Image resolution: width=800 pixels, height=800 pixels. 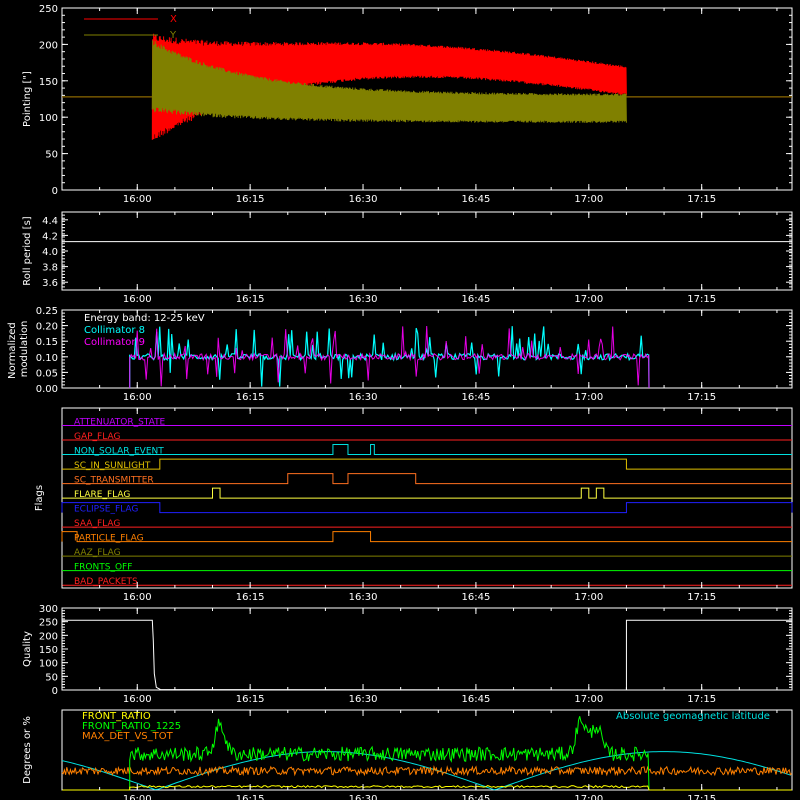 What do you see at coordinates (47, 358) in the screenshot?
I see `y-tick-label: 0.10` at bounding box center [47, 358].